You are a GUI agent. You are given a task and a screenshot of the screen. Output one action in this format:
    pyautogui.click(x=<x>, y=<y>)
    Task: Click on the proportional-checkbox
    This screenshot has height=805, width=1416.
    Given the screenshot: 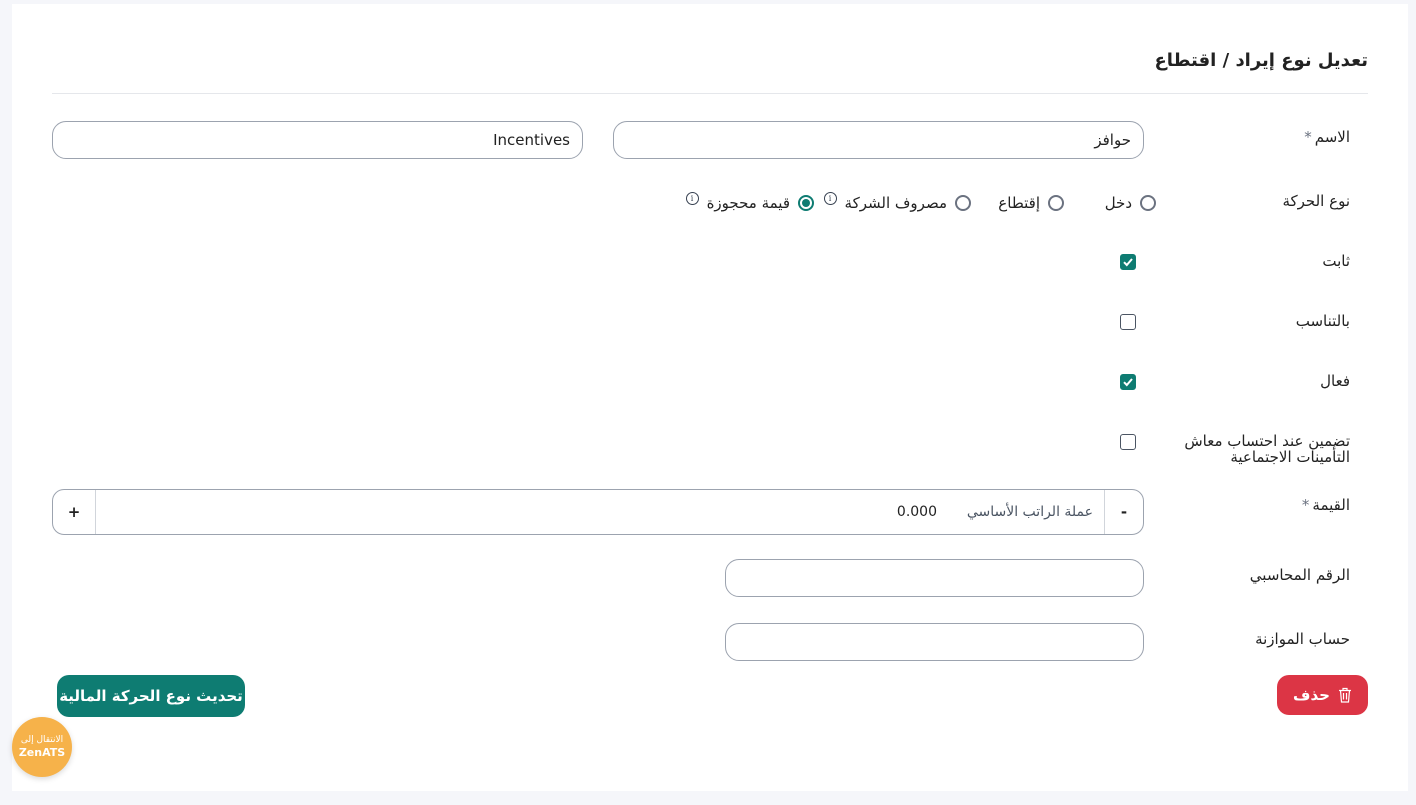 What is the action you would take?
    pyautogui.click(x=1128, y=322)
    